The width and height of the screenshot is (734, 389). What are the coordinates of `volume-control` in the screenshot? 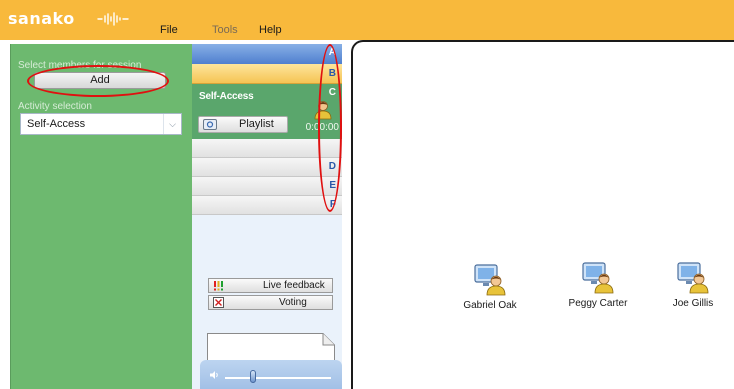 It's located at (271, 374).